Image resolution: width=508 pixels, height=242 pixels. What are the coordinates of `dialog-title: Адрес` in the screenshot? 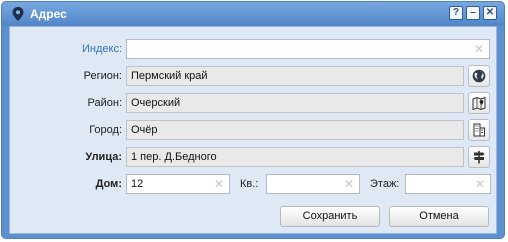 It's located at (48, 14).